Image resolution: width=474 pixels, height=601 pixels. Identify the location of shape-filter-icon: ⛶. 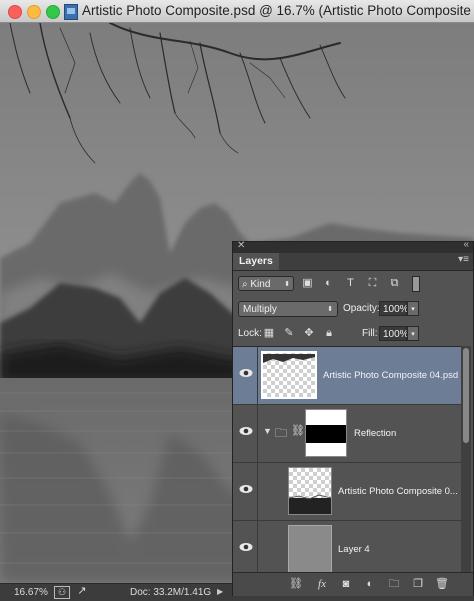
(372, 283).